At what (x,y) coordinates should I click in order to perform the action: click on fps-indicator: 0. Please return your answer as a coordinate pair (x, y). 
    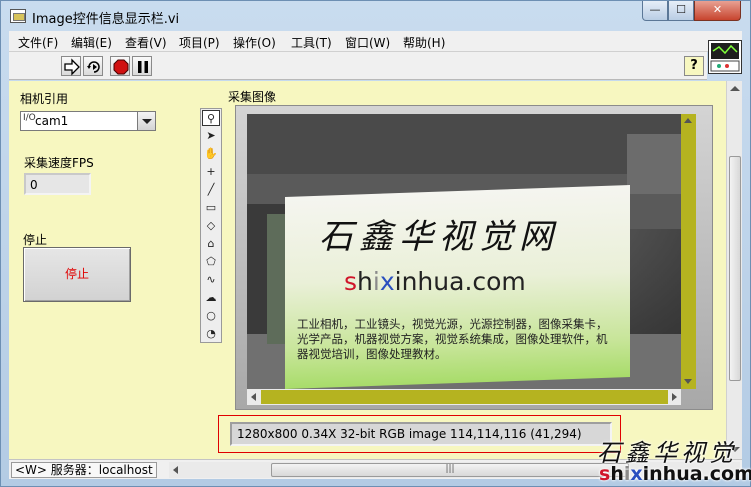
    Looking at the image, I should click on (57, 184).